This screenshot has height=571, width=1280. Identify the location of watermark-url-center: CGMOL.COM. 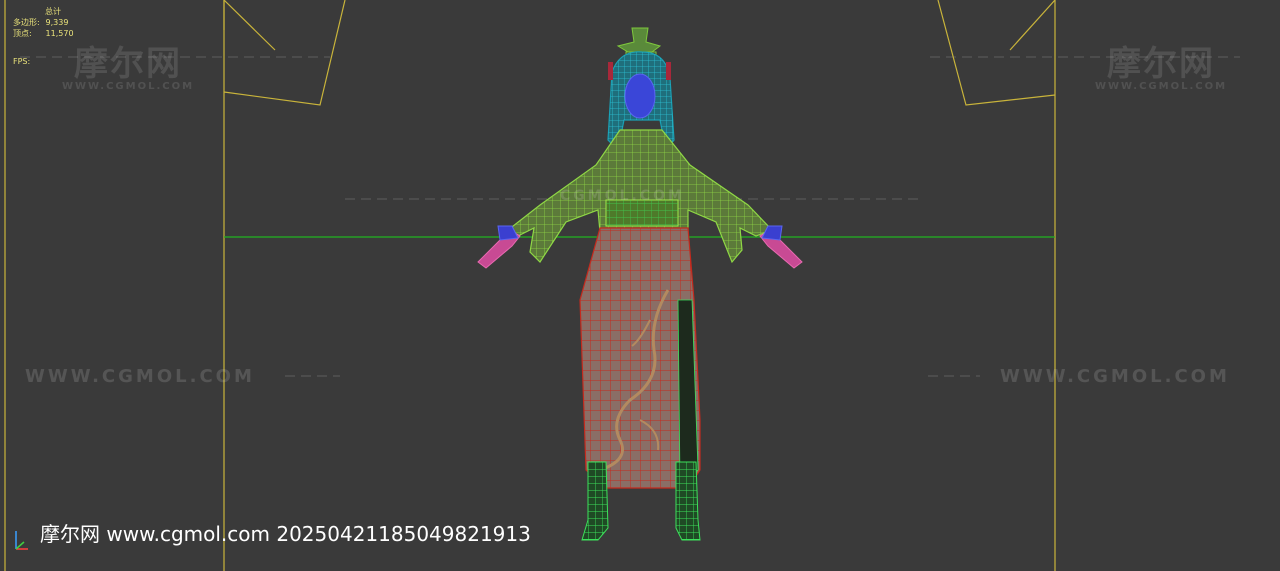
(622, 196).